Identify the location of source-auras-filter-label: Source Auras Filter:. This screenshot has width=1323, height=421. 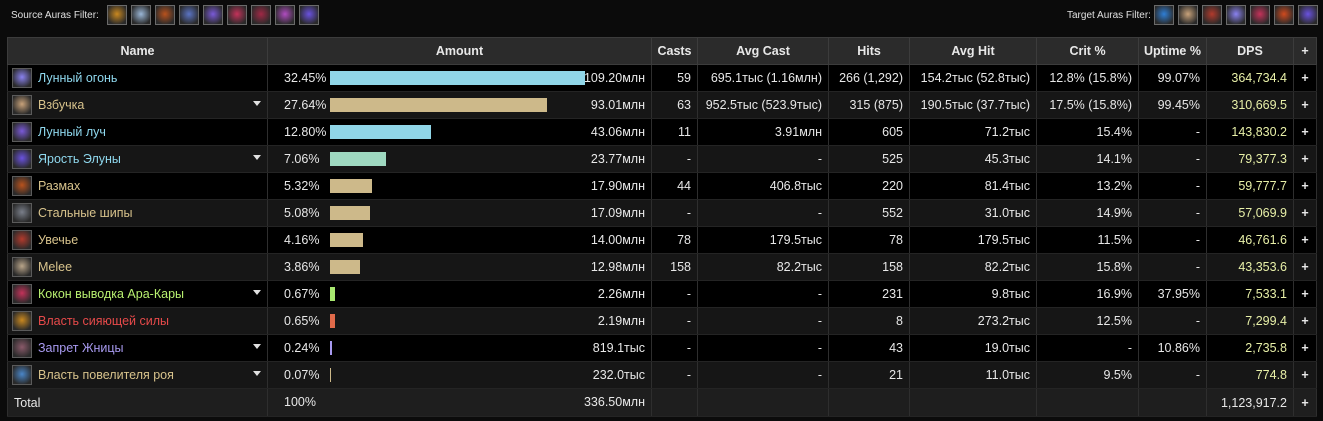
(55, 15).